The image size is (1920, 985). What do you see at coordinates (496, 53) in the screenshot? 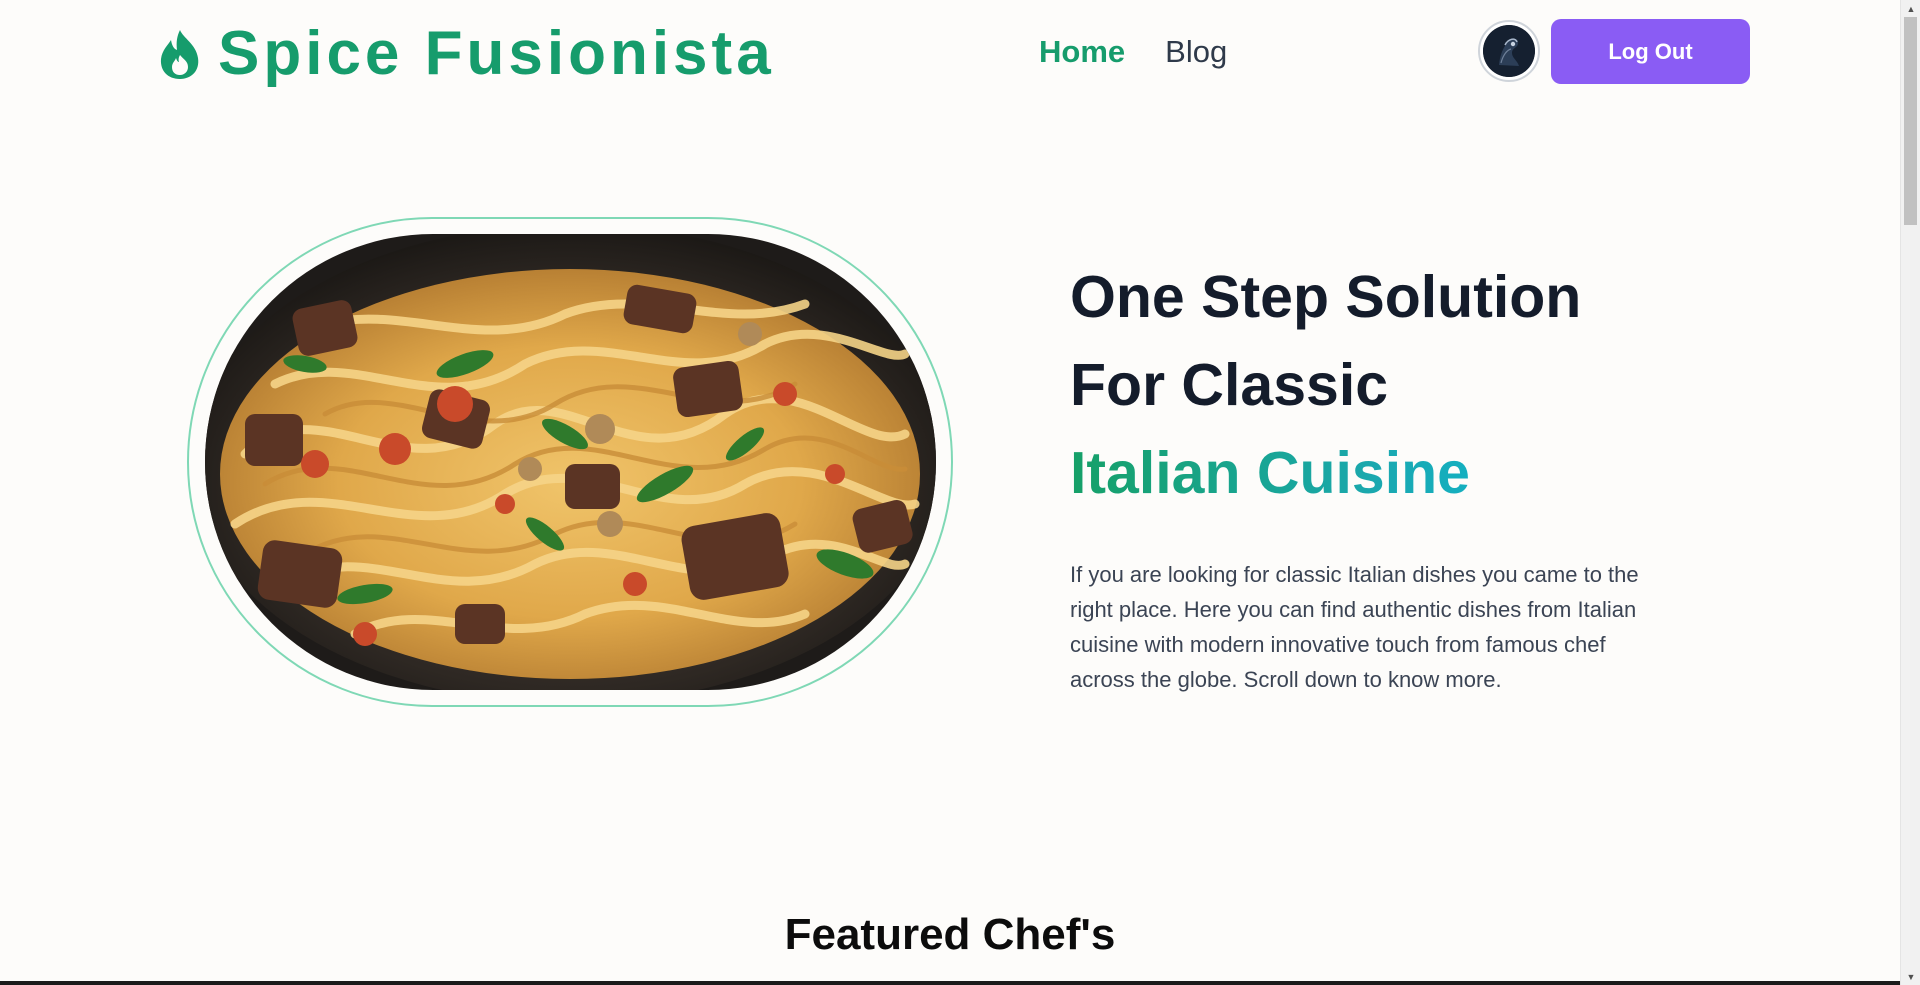
I see `brand-name: Spice Fusionista` at bounding box center [496, 53].